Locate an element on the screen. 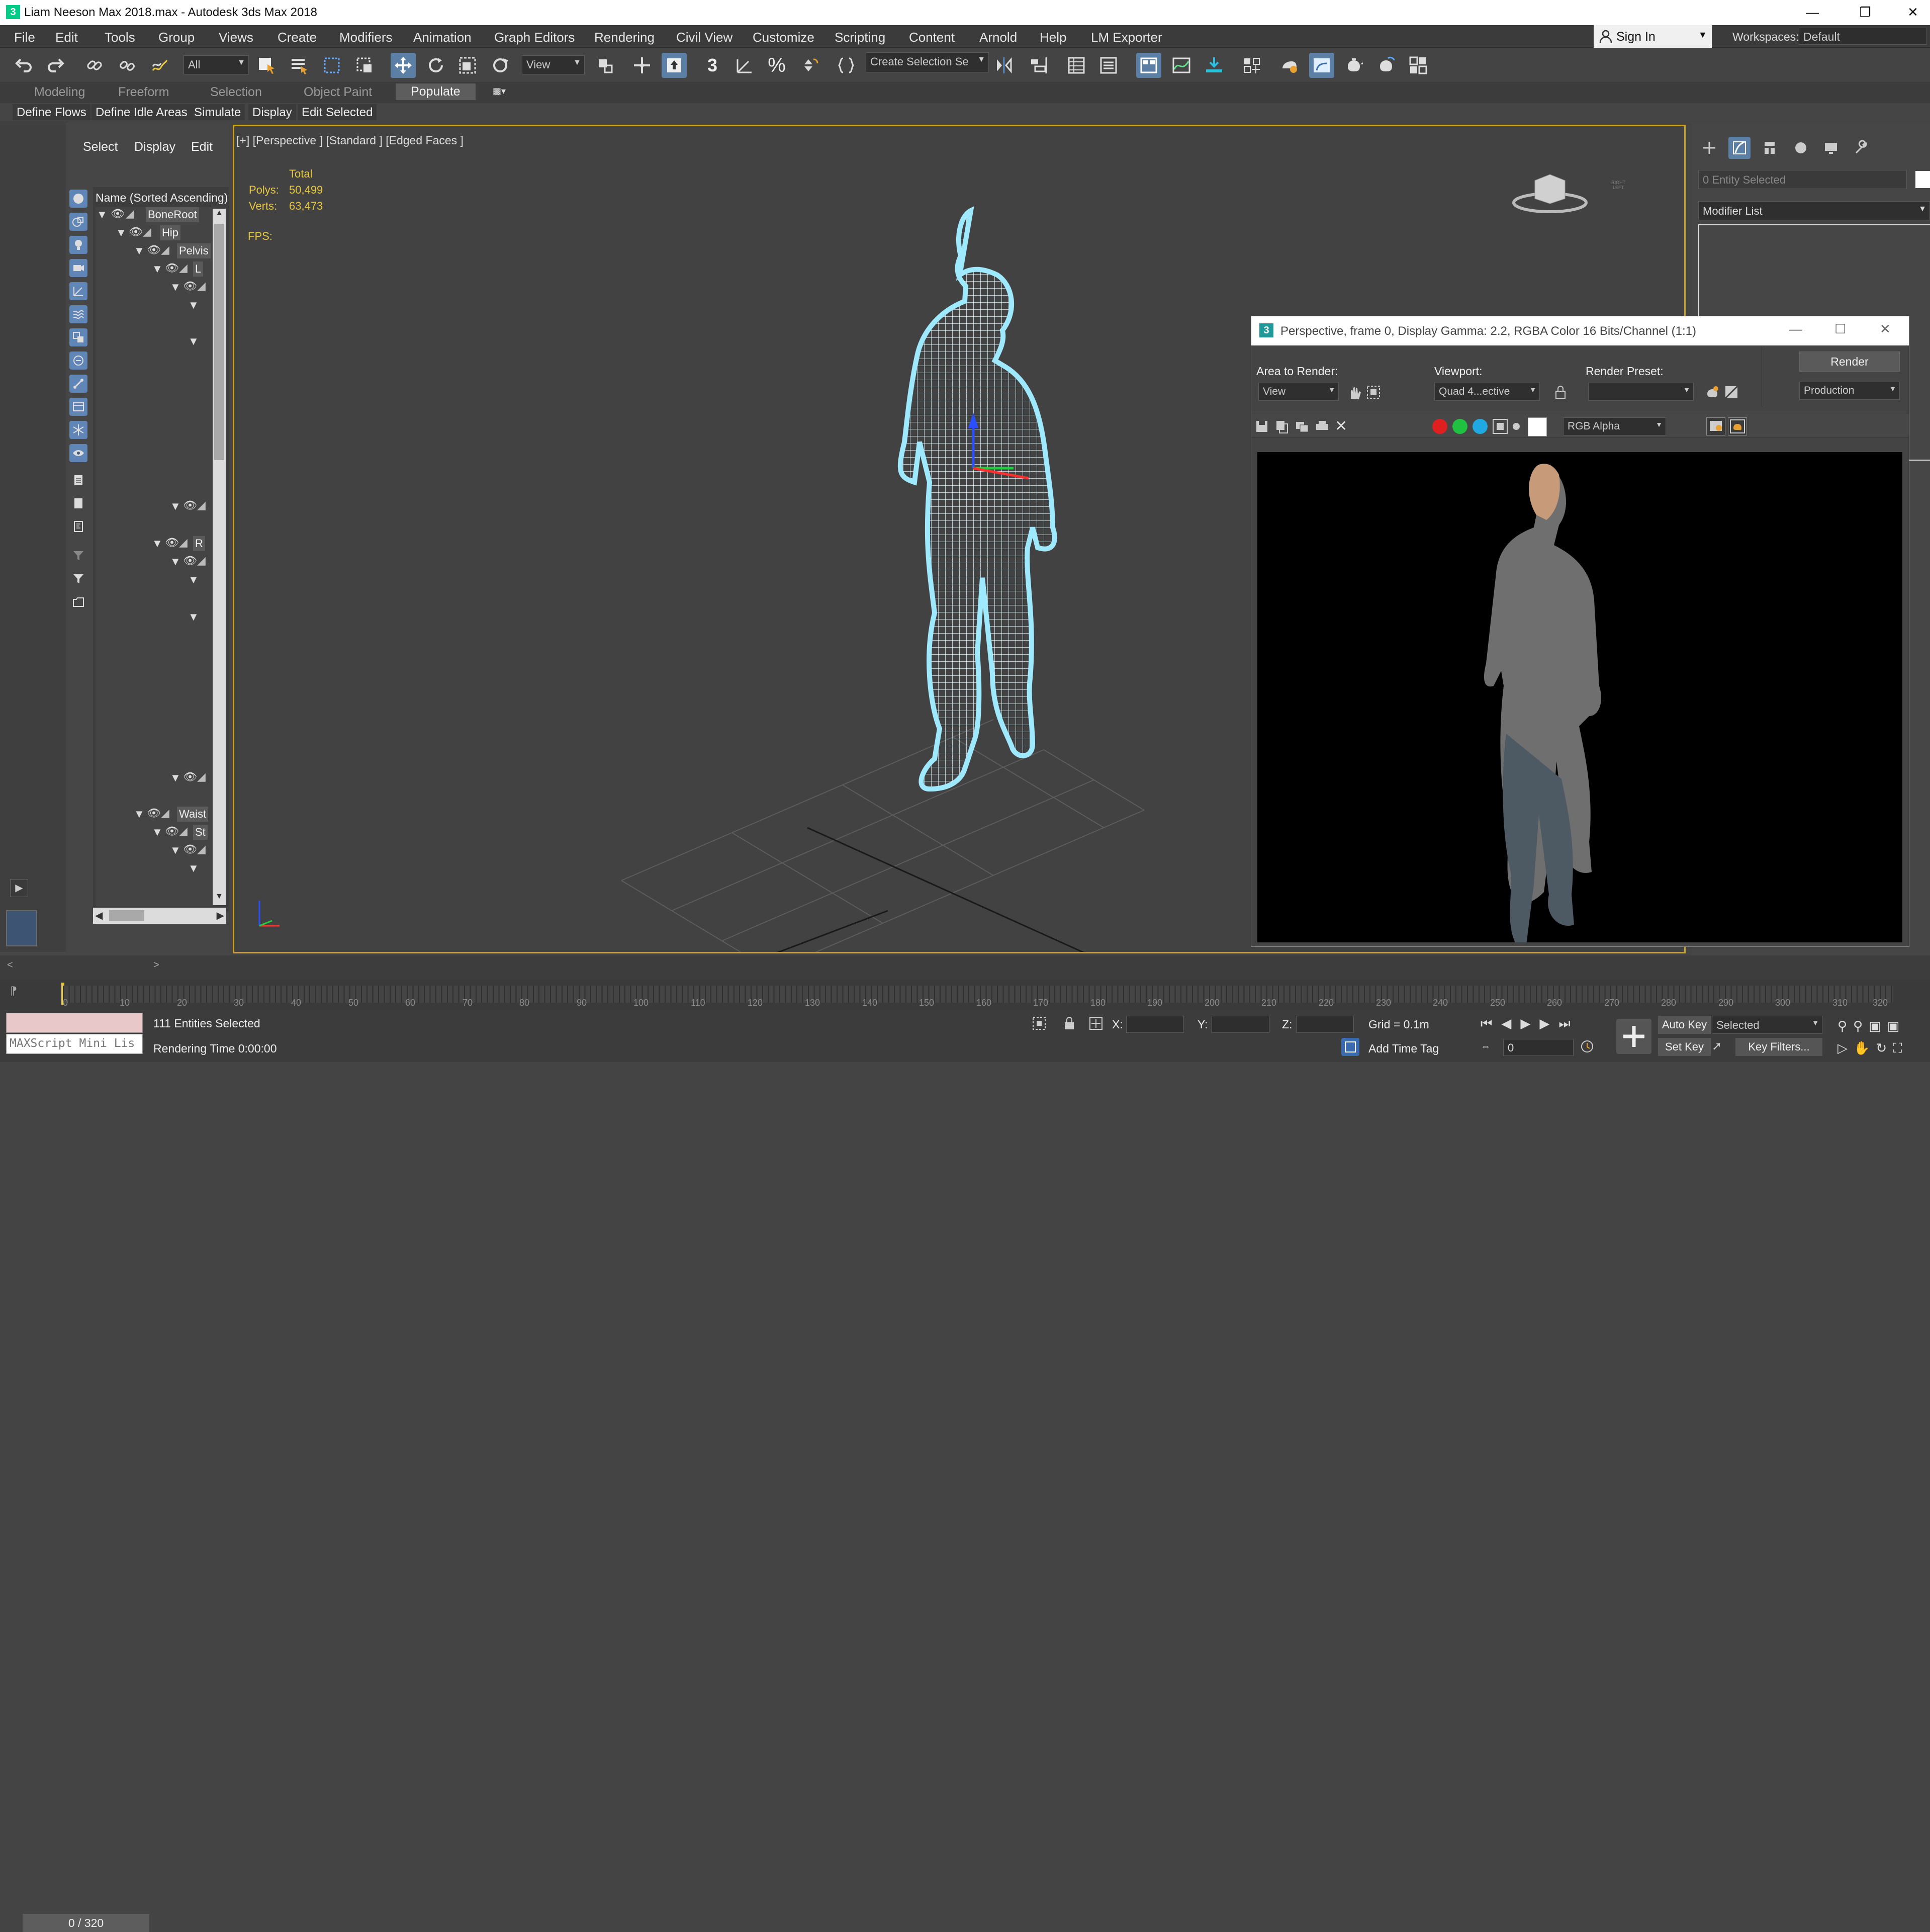 This screenshot has width=1930, height=1932. tab-modeling: Modeling is located at coordinates (59, 92).